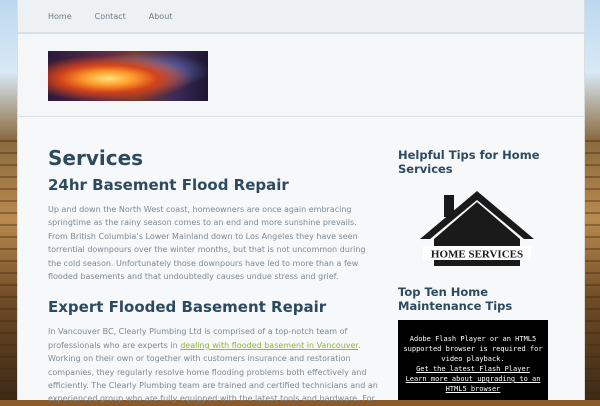 The height and width of the screenshot is (406, 600). Describe the element at coordinates (301, 17) in the screenshot. I see `top-navigation: Home Contact About` at that location.